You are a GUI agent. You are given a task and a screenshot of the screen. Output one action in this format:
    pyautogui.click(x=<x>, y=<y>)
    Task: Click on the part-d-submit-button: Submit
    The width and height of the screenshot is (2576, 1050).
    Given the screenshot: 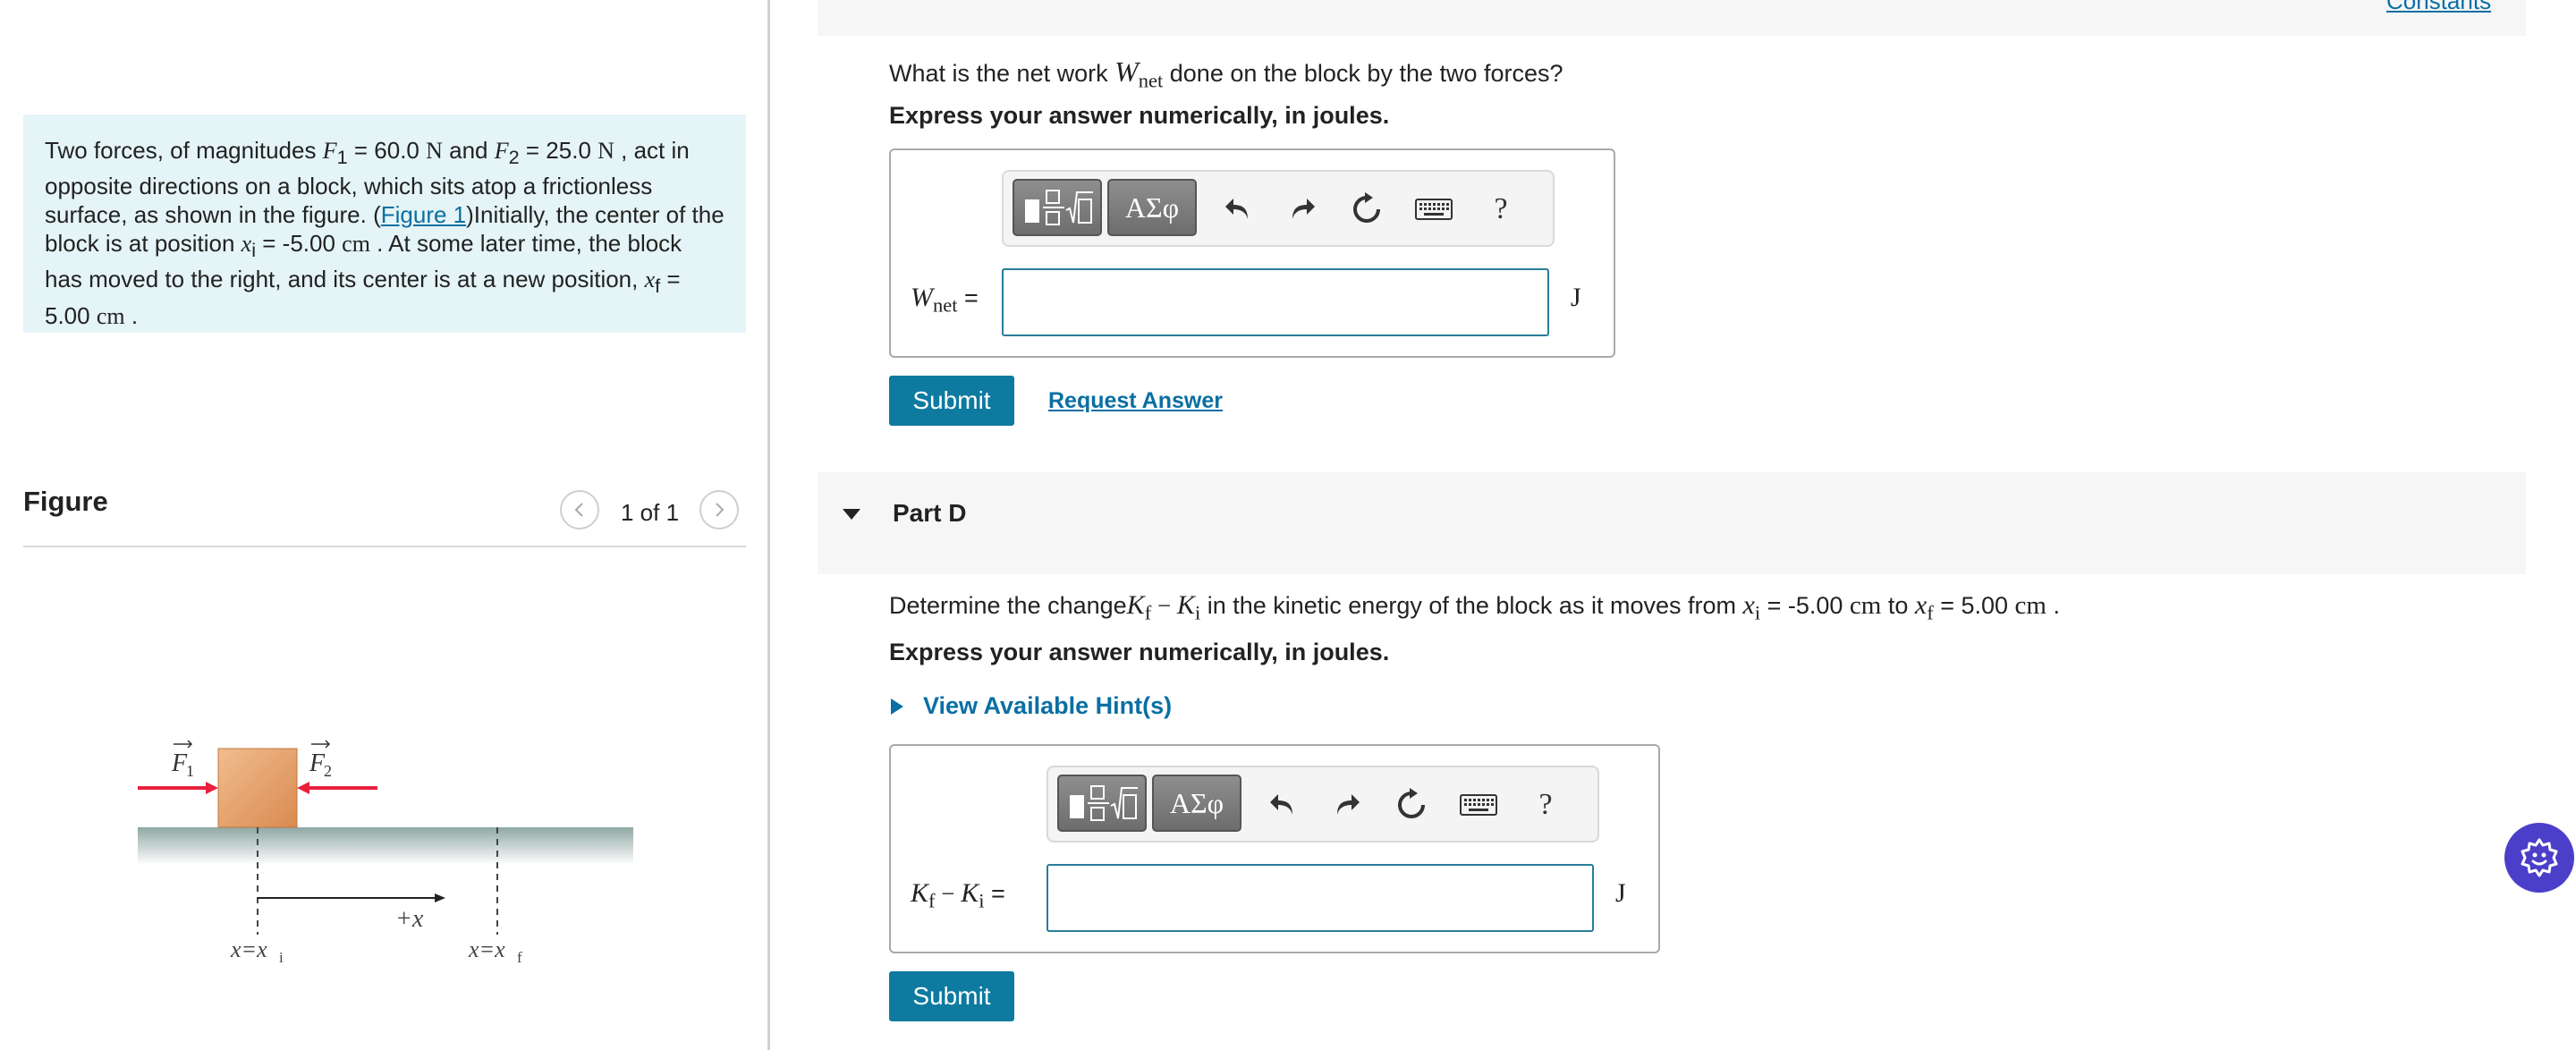 What is the action you would take?
    pyautogui.click(x=951, y=996)
    